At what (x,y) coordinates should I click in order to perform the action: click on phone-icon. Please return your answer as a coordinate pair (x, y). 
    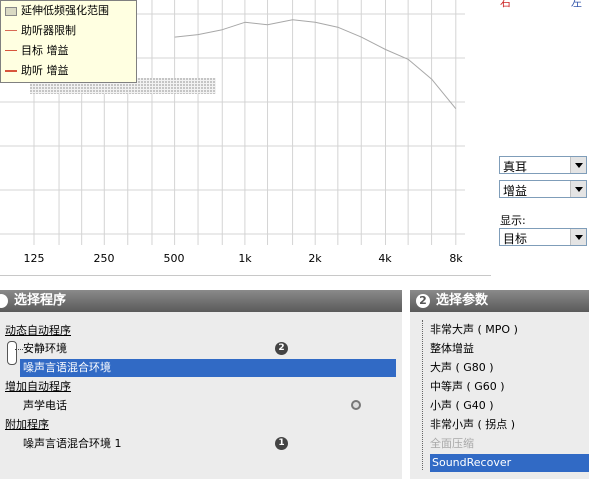
    Looking at the image, I should click on (356, 405).